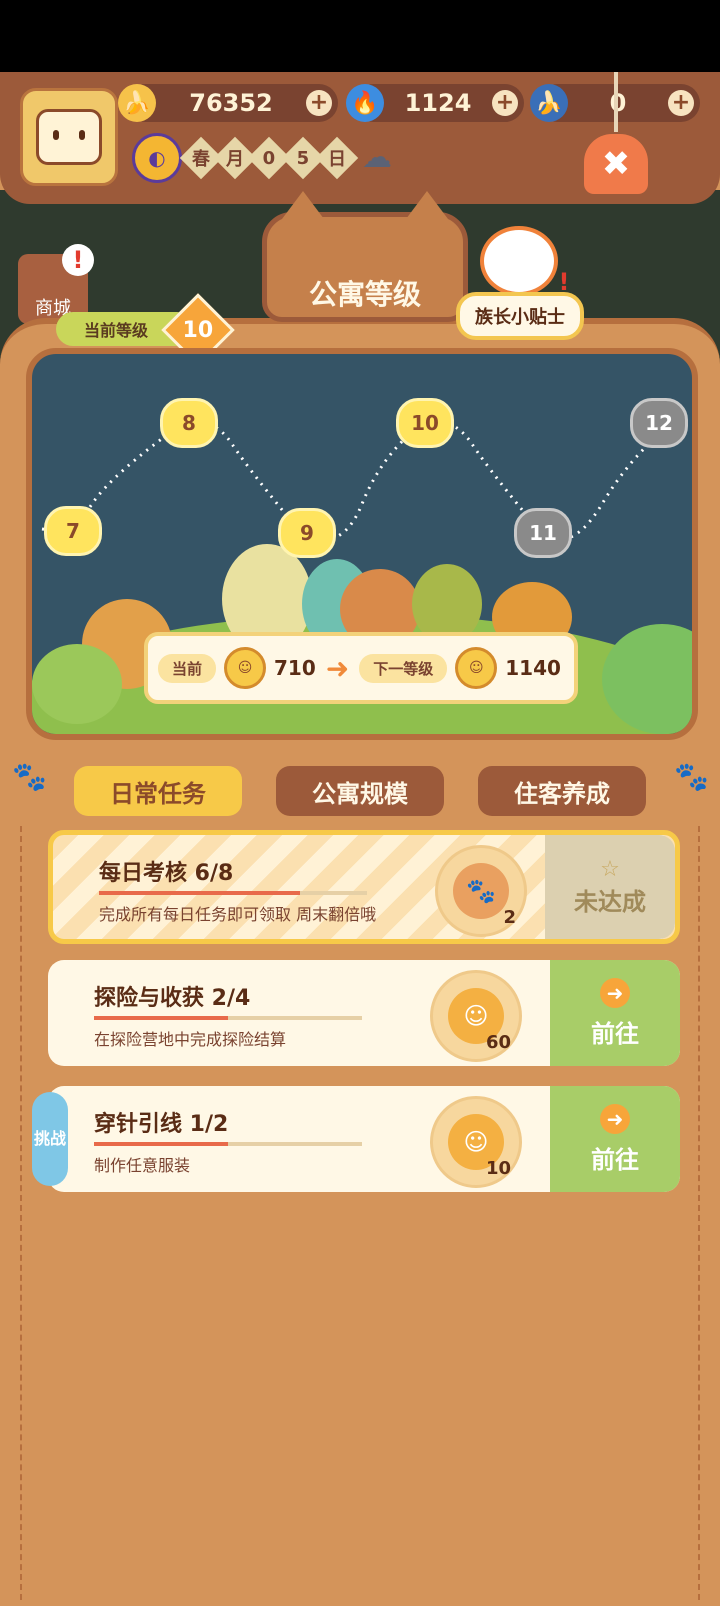  What do you see at coordinates (190, 1039) in the screenshot?
I see `task-description: 在探险营地中完成探险结算` at bounding box center [190, 1039].